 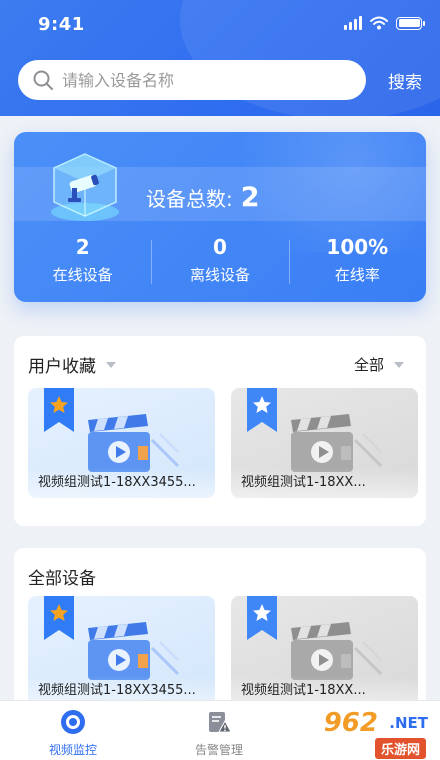 I want to click on search-button: 搜索, so click(x=405, y=80).